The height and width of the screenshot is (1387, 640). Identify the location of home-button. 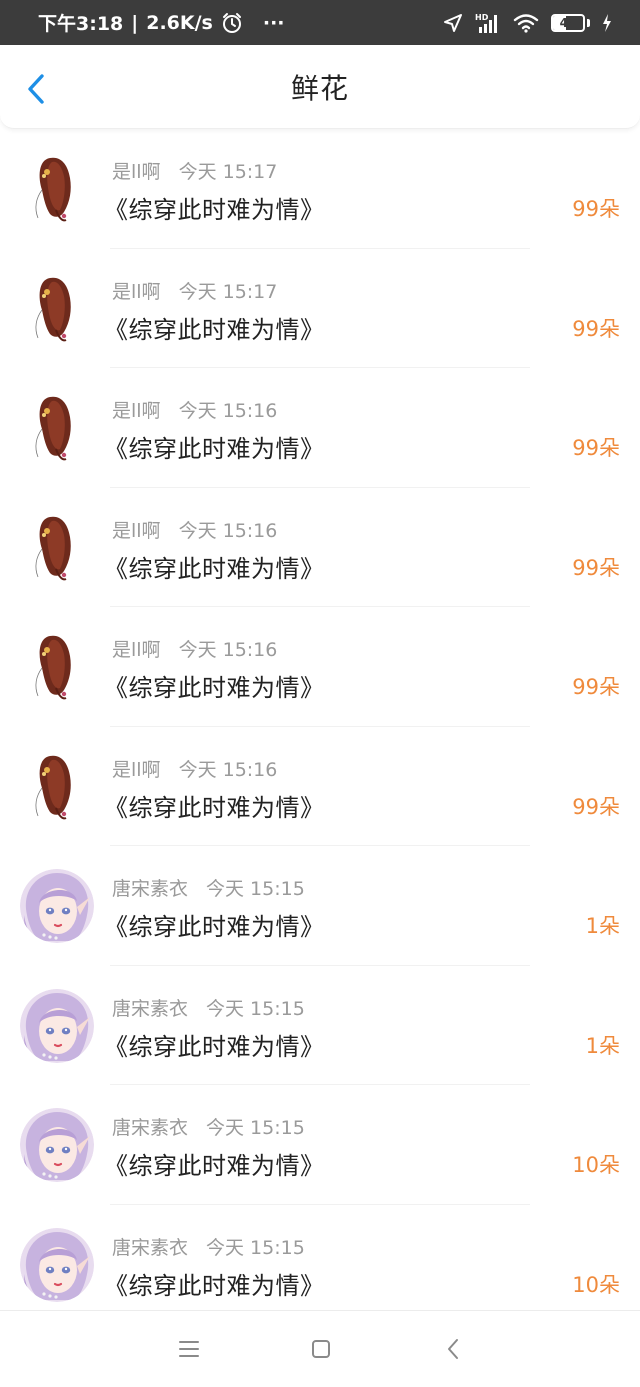
(321, 1349).